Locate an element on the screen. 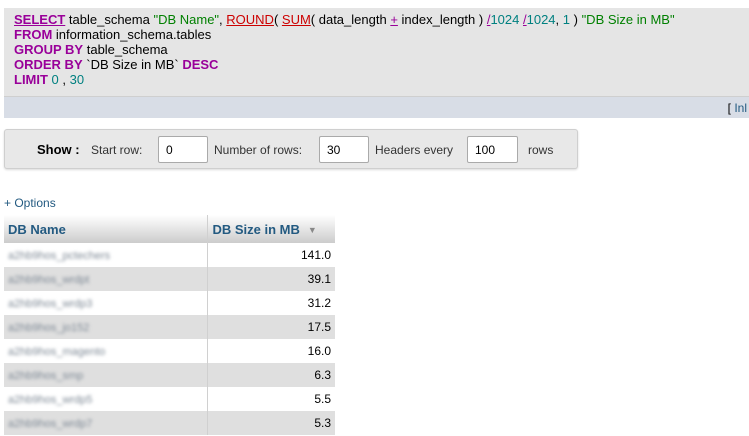 This screenshot has width=749, height=436. db-size-cell: 16.0 is located at coordinates (271, 351).